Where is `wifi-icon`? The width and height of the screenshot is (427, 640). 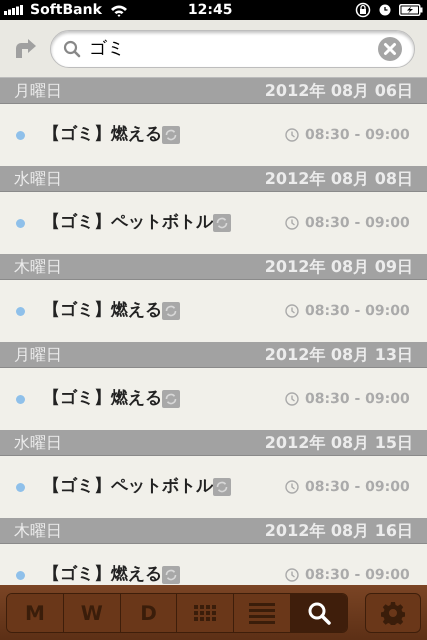 wifi-icon is located at coordinates (119, 10).